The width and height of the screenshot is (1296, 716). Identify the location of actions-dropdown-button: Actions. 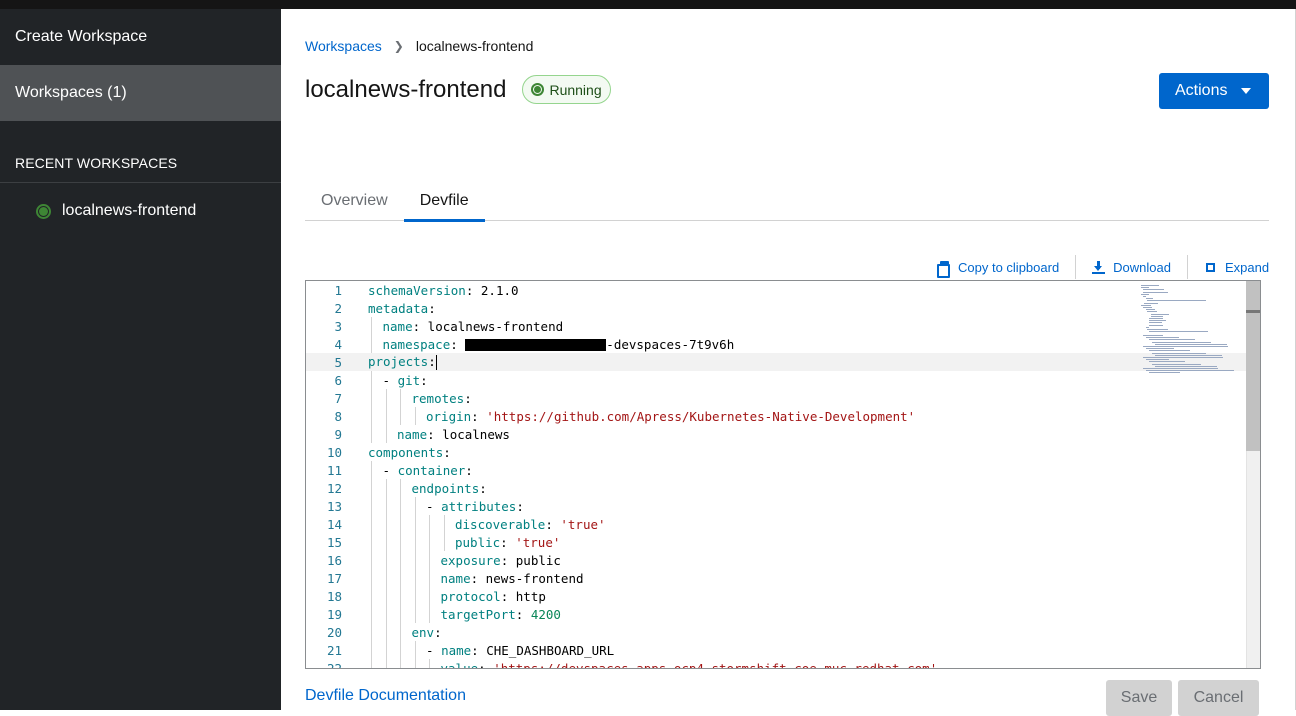
(1214, 91).